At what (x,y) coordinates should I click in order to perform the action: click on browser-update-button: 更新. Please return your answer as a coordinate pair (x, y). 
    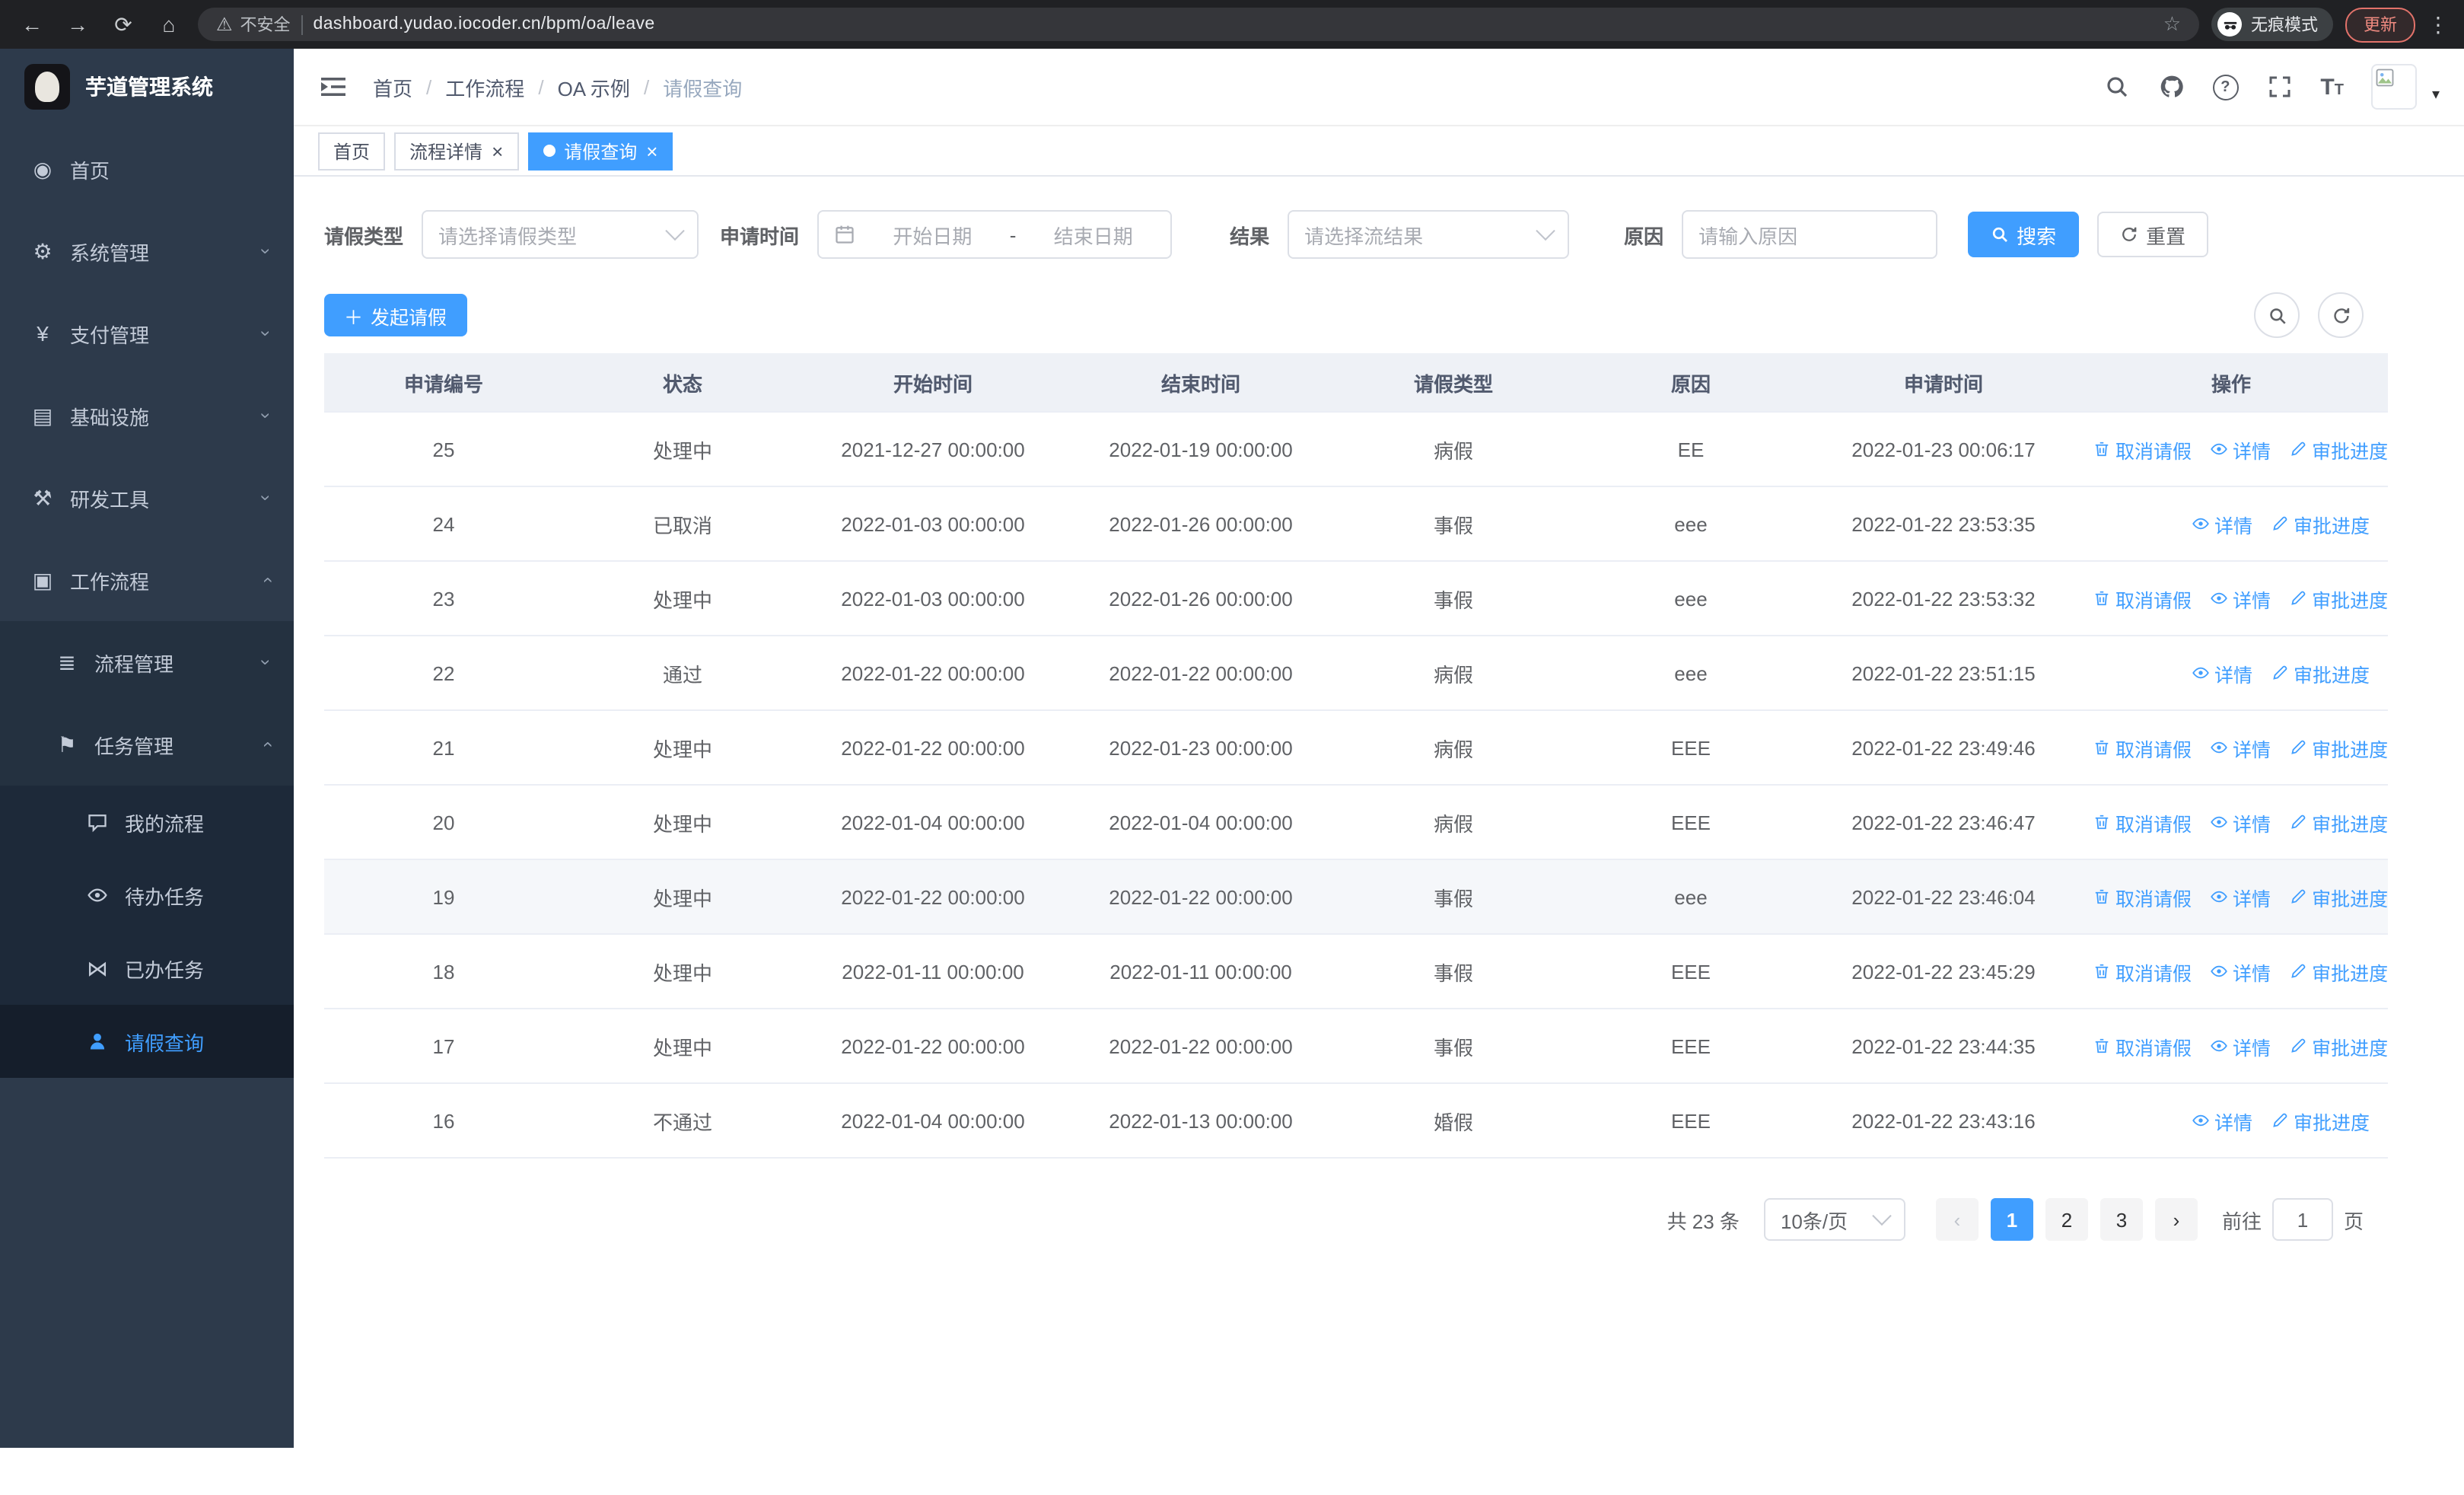
    Looking at the image, I should click on (2380, 25).